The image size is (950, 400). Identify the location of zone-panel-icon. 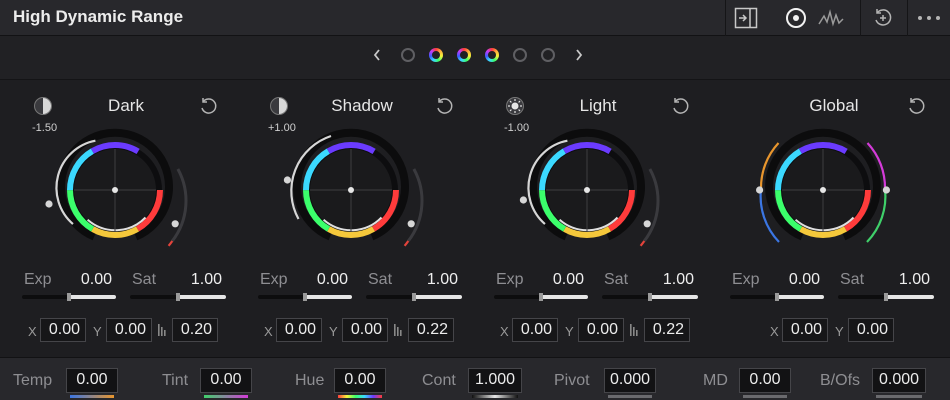
(746, 18).